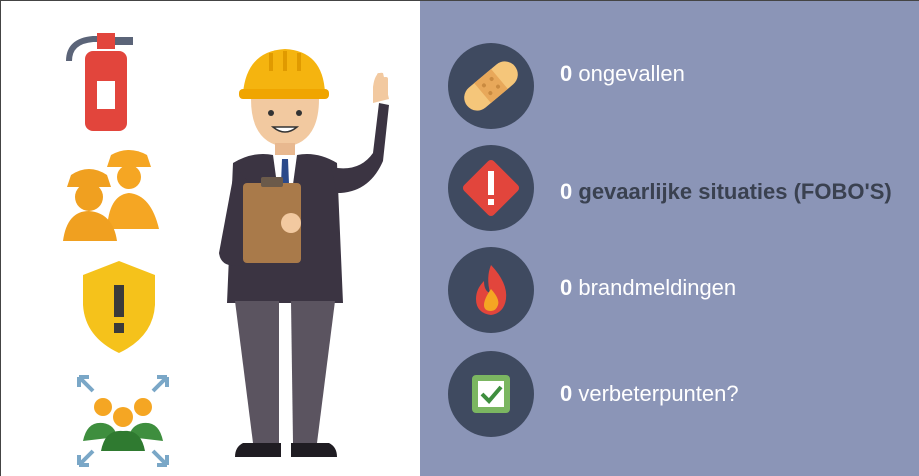 The width and height of the screenshot is (919, 476). I want to click on stat-row-fire-reports: 0 brandmeldingen, so click(648, 288).